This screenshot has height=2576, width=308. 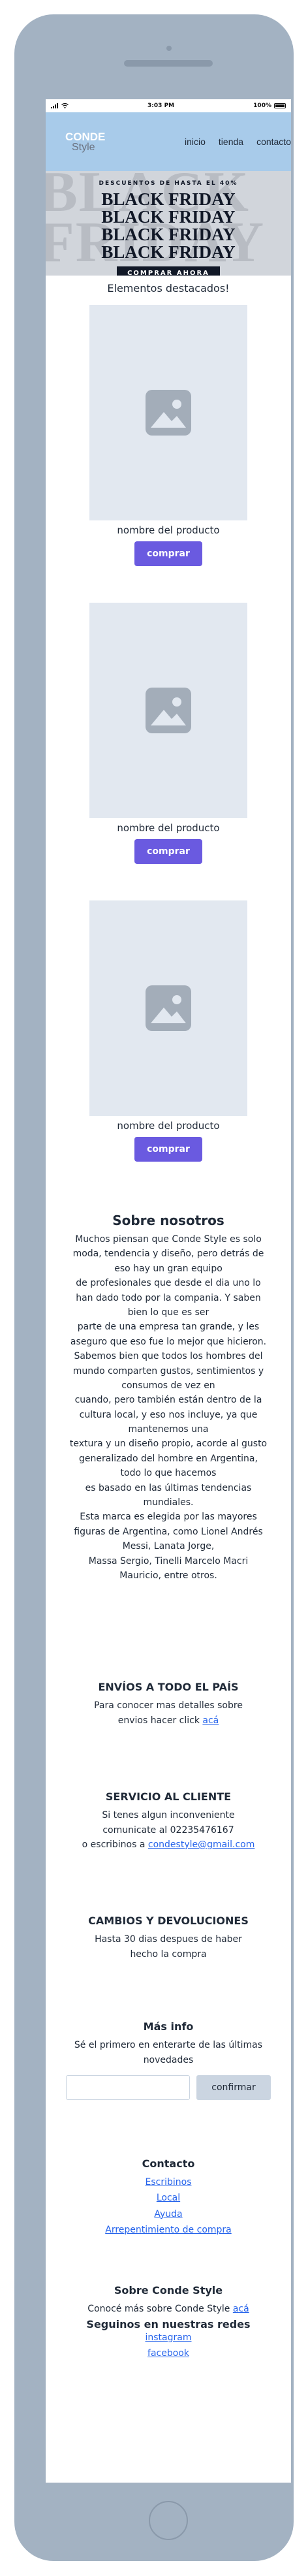 What do you see at coordinates (168, 1221) in the screenshot?
I see `about-title: Sobre nosotros` at bounding box center [168, 1221].